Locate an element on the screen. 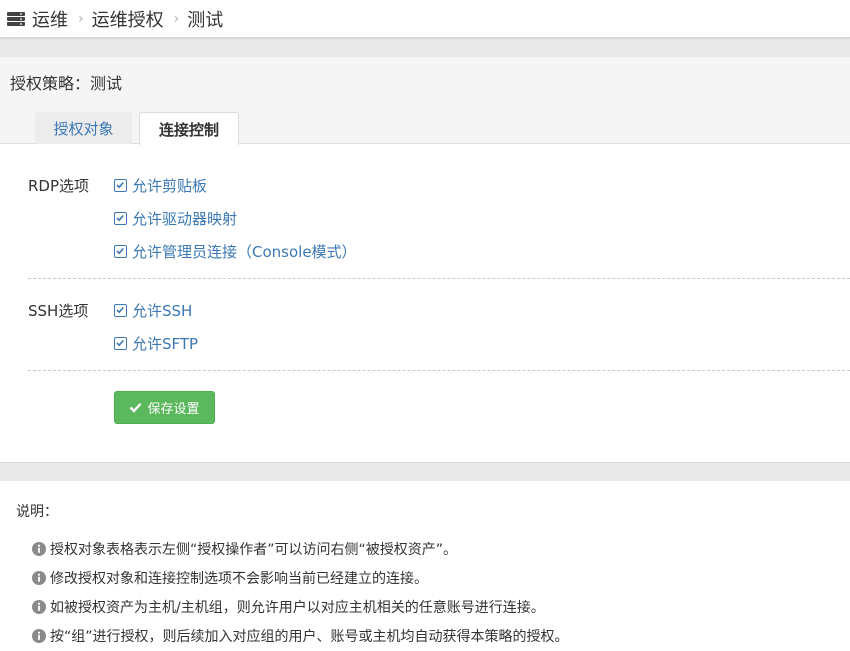 The image size is (850, 651). note-text: 授权对象表格表示左侧“授权操作者”可以访问右侧“被授权资产”。 is located at coordinates (254, 550).